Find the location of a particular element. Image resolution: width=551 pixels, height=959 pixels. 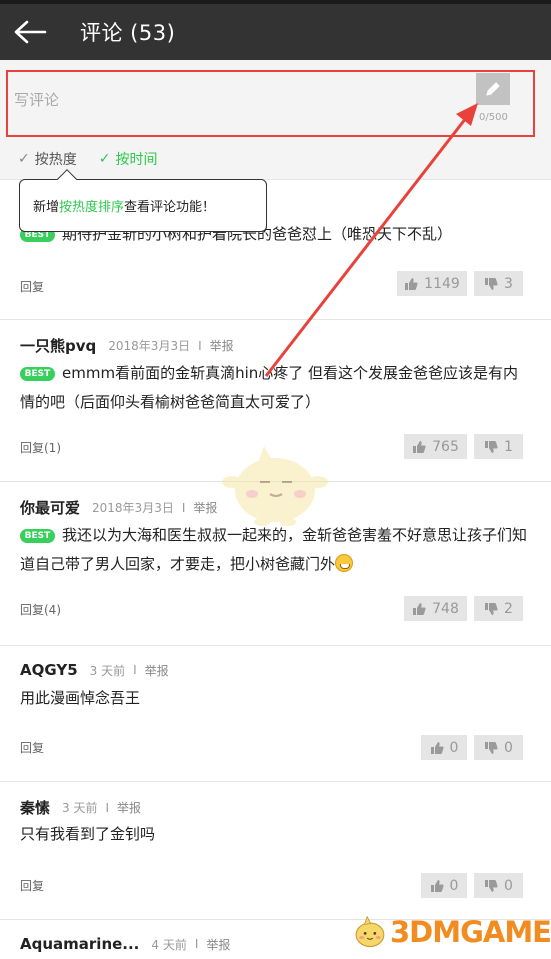

comment-body: 用此漫画悼念吾王 is located at coordinates (275, 698).